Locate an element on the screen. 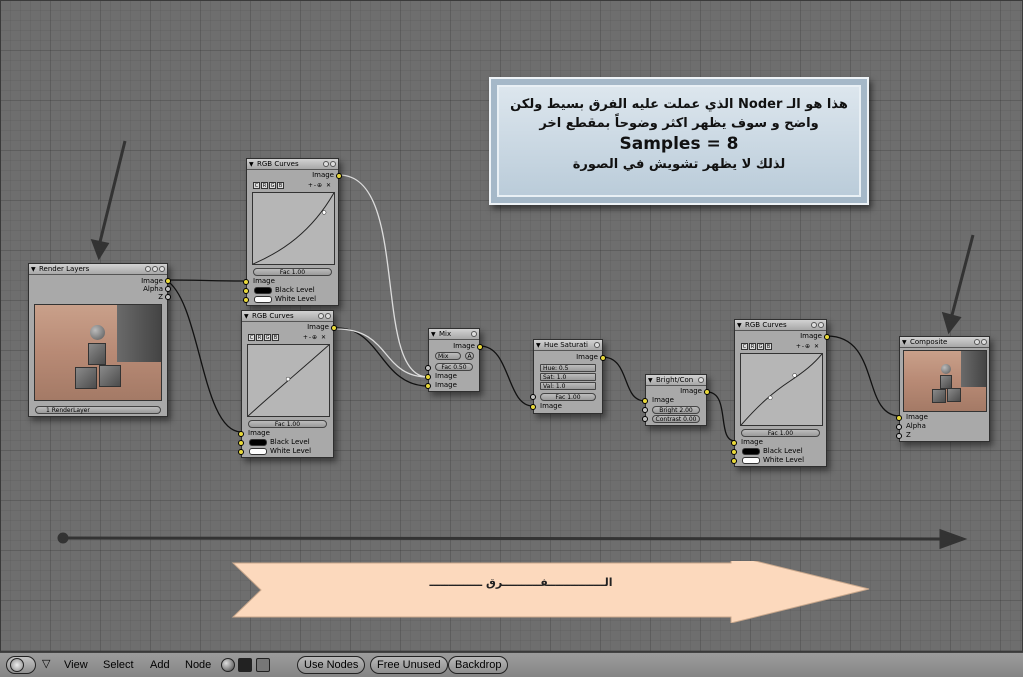 The height and width of the screenshot is (677, 1023). menu-node: Node is located at coordinates (198, 665).